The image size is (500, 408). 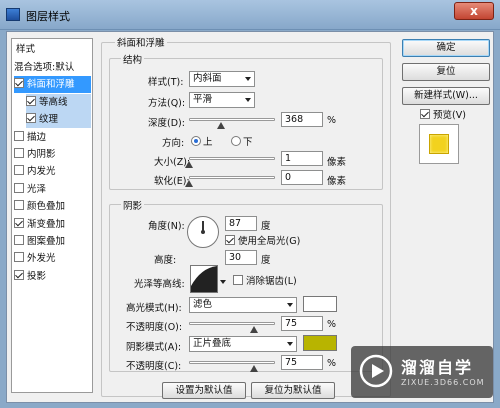 What do you see at coordinates (262, 240) in the screenshot?
I see `global-light-checkbox: 使用全局光(G)` at bounding box center [262, 240].